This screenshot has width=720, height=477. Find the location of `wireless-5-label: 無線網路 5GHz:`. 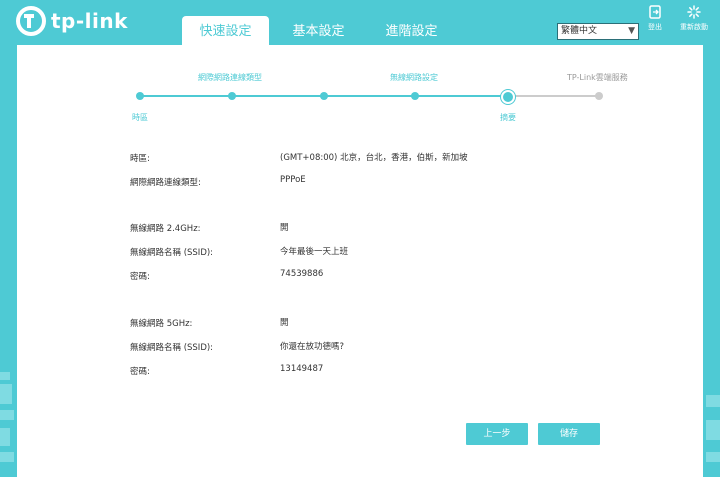

wireless-5-label: 無線網路 5GHz: is located at coordinates (161, 324).